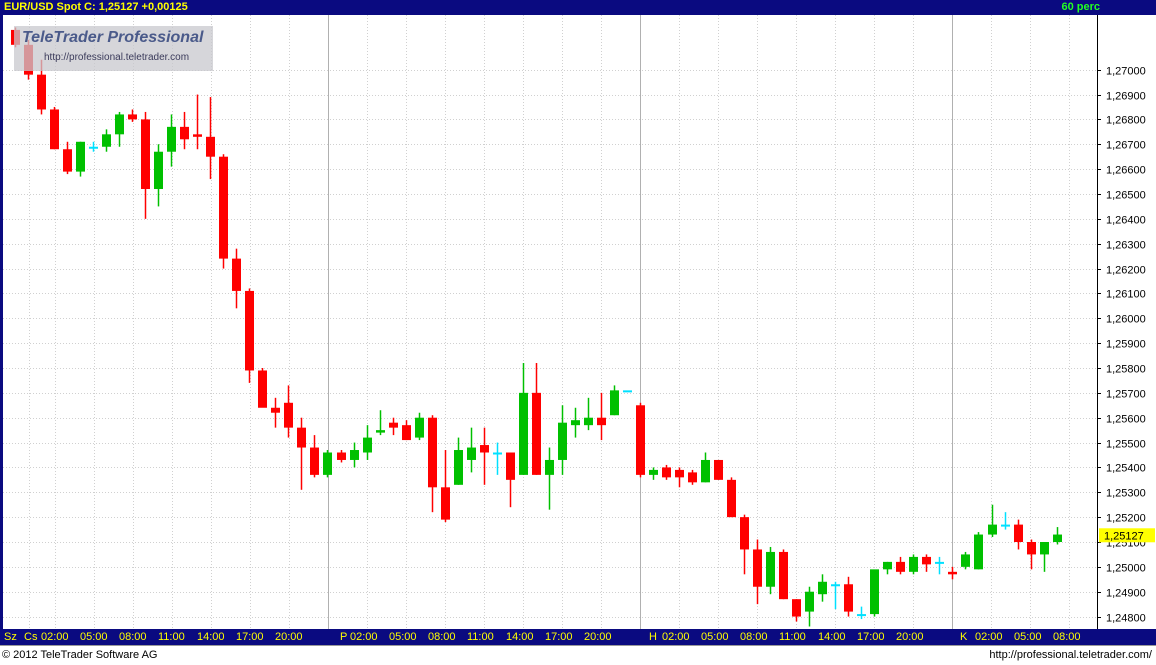 This screenshot has width=1156, height=665. What do you see at coordinates (31, 637) in the screenshot?
I see `x-tick-label: Cs` at bounding box center [31, 637].